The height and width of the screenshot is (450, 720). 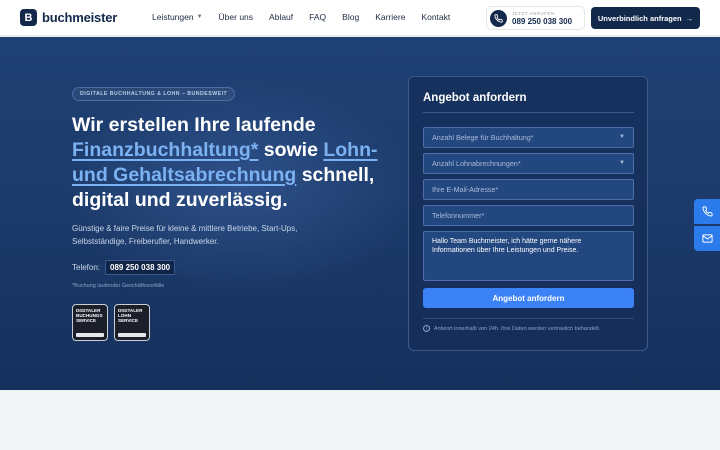 I want to click on nav-item-ueber-uns: Über uns, so click(x=236, y=17).